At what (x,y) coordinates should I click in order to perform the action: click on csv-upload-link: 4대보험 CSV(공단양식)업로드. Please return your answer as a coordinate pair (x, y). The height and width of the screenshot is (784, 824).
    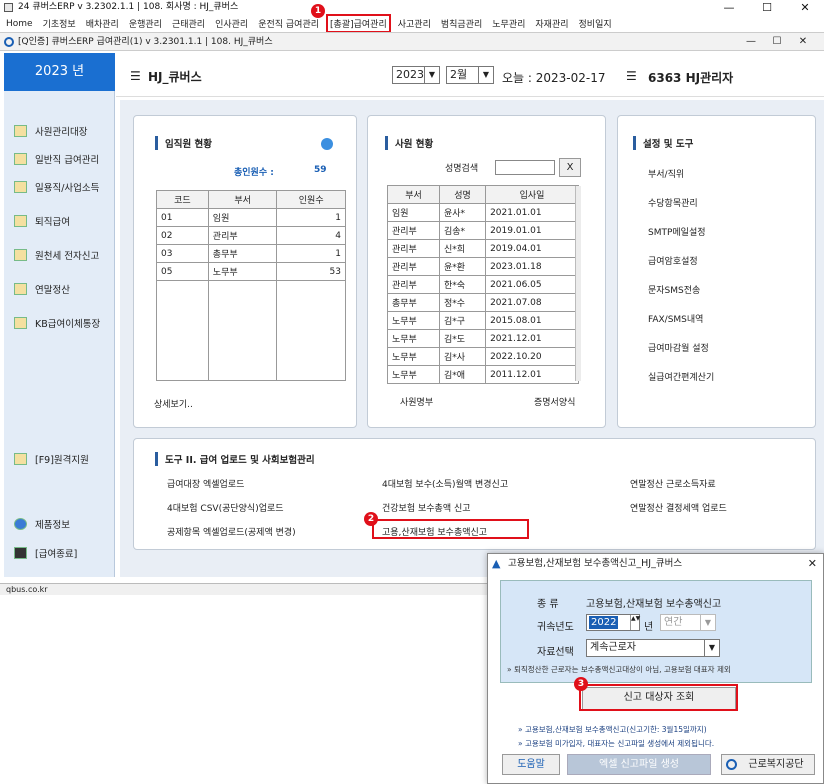
    Looking at the image, I should click on (225, 507).